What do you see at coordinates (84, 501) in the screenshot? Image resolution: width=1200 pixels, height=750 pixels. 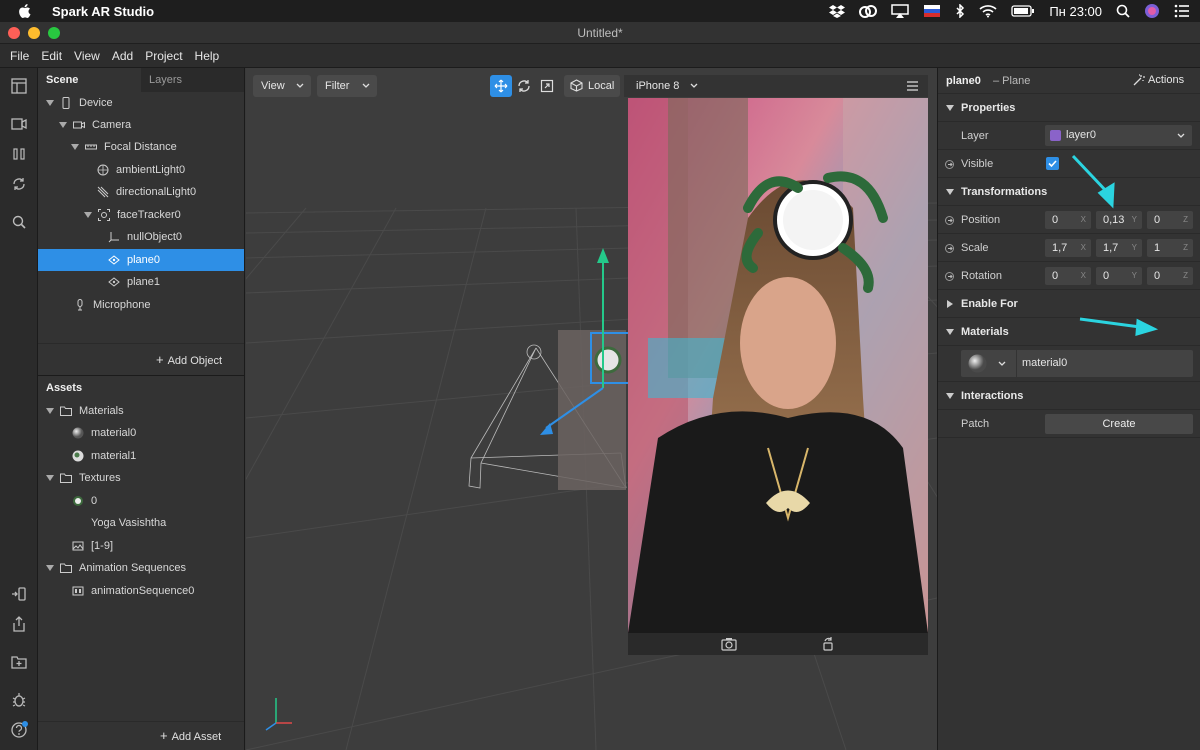 I see `asset-texture-0: 0` at bounding box center [84, 501].